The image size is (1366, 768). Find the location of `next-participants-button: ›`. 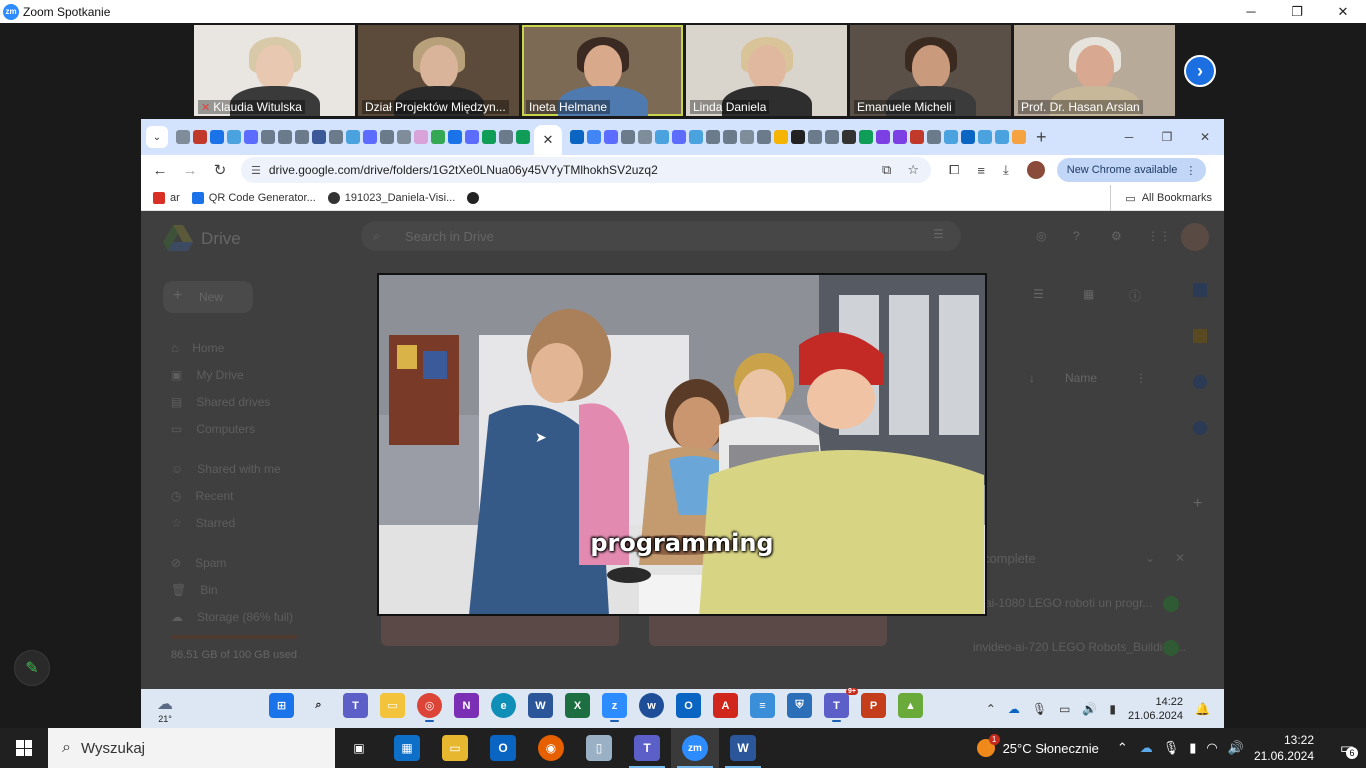

next-participants-button: › is located at coordinates (1200, 71).